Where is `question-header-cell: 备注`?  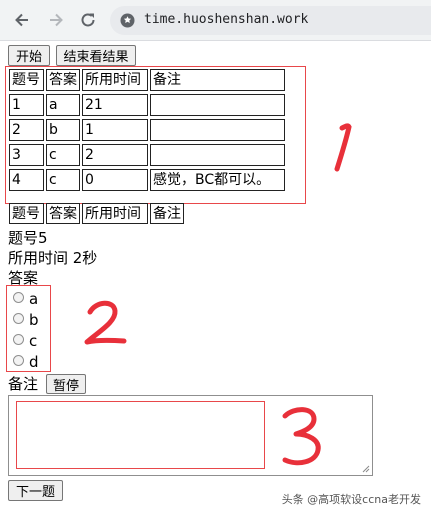
question-header-cell: 备注 is located at coordinates (167, 213).